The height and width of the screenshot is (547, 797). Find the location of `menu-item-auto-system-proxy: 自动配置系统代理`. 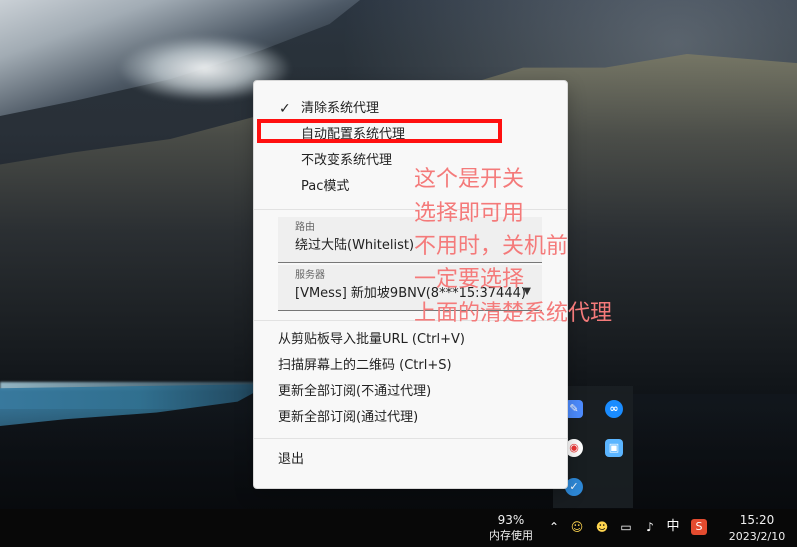

menu-item-auto-system-proxy: 自动配置系统代理 is located at coordinates (410, 135).